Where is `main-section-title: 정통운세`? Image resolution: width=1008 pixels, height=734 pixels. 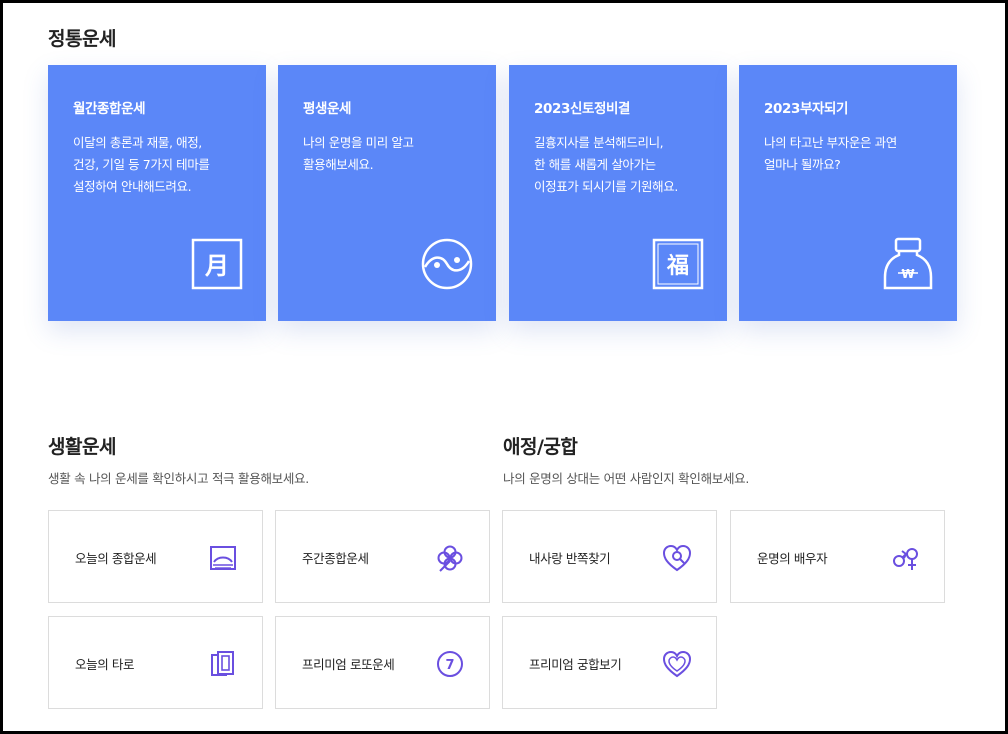 main-section-title: 정통운세 is located at coordinates (82, 39).